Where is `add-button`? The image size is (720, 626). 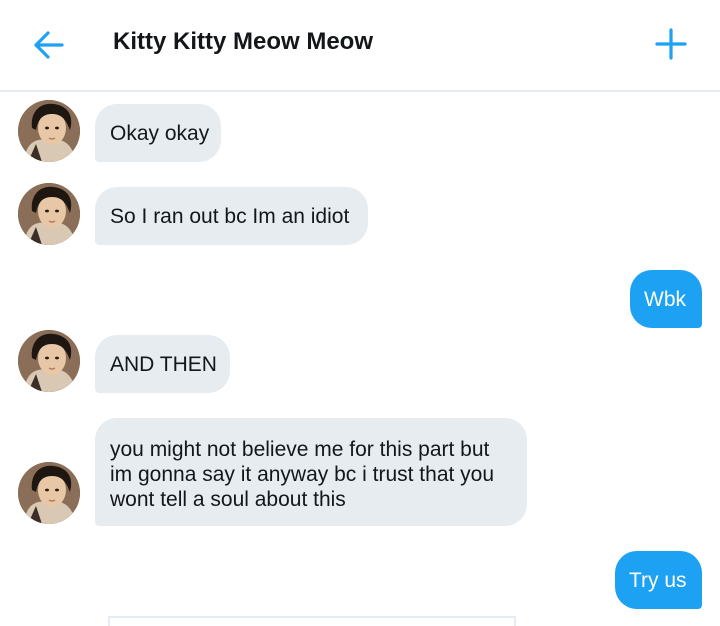
add-button is located at coordinates (672, 45).